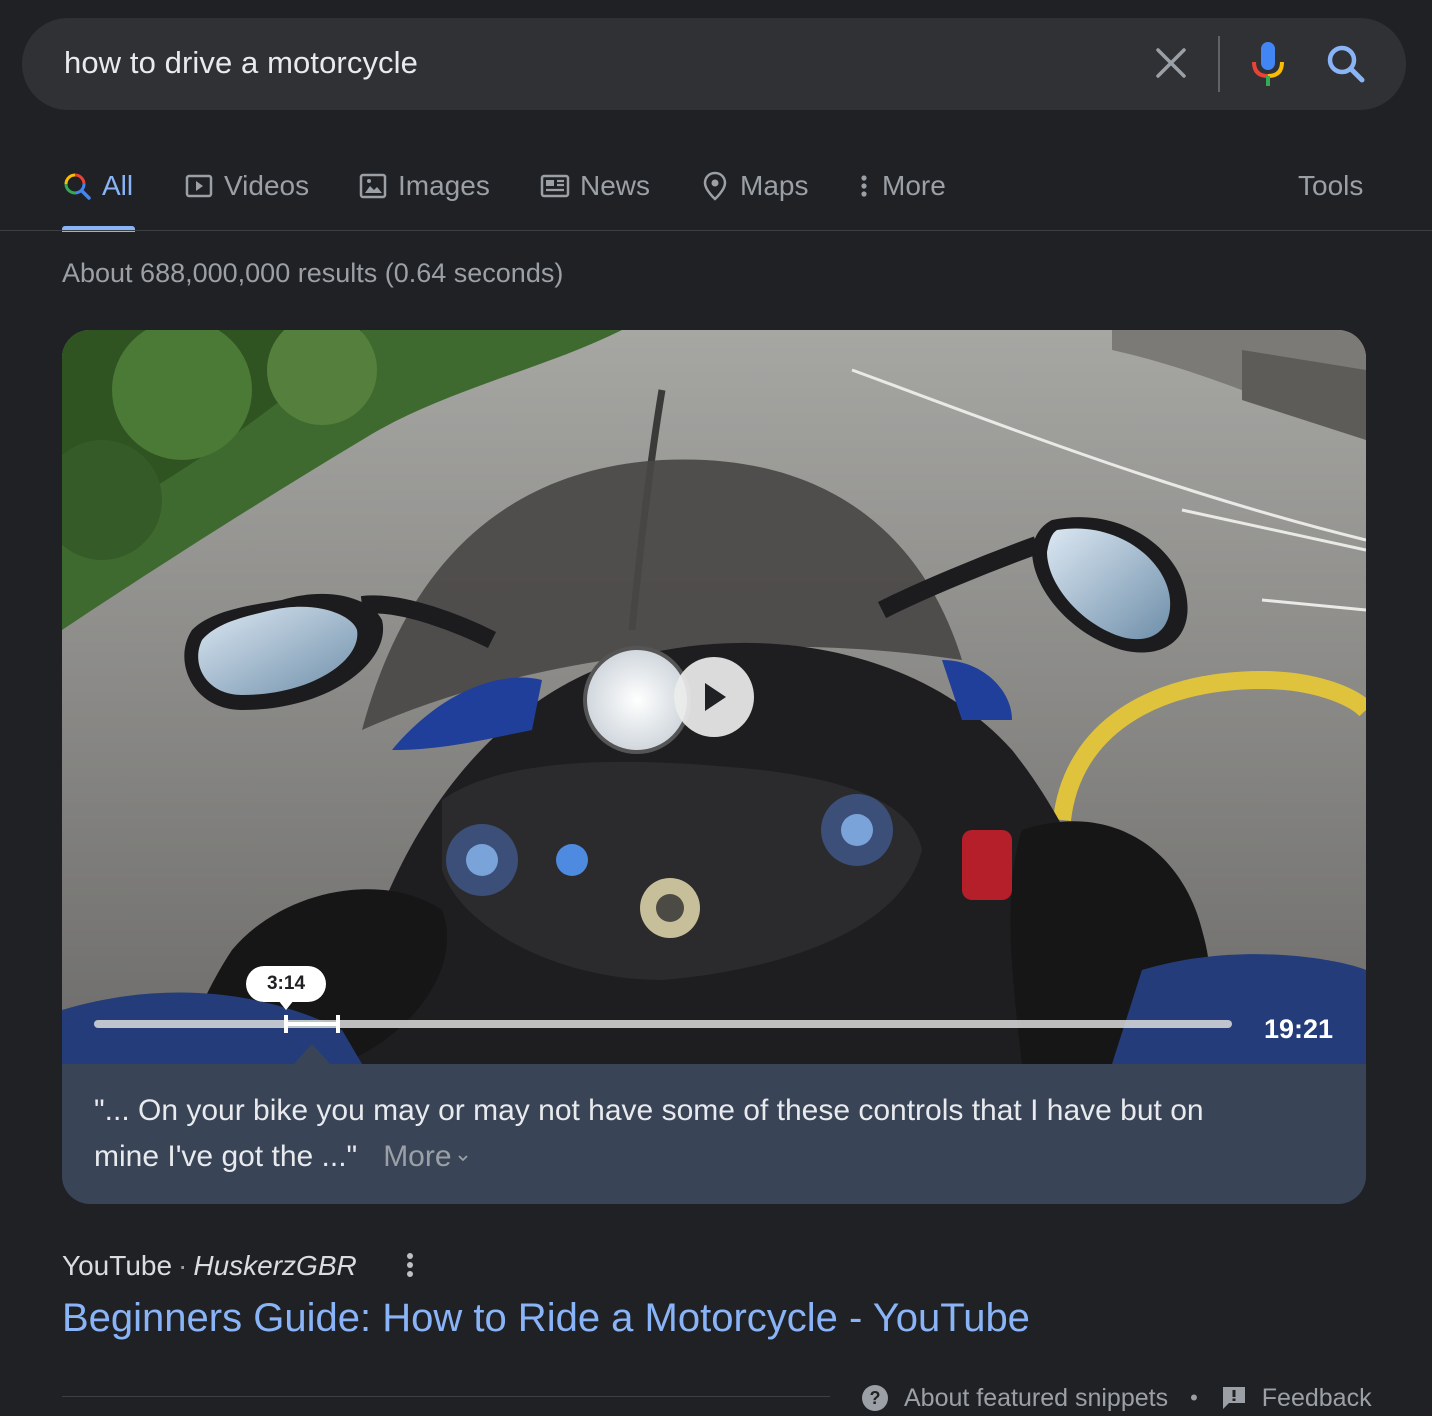 The height and width of the screenshot is (1416, 1432). I want to click on play-button, so click(714, 697).